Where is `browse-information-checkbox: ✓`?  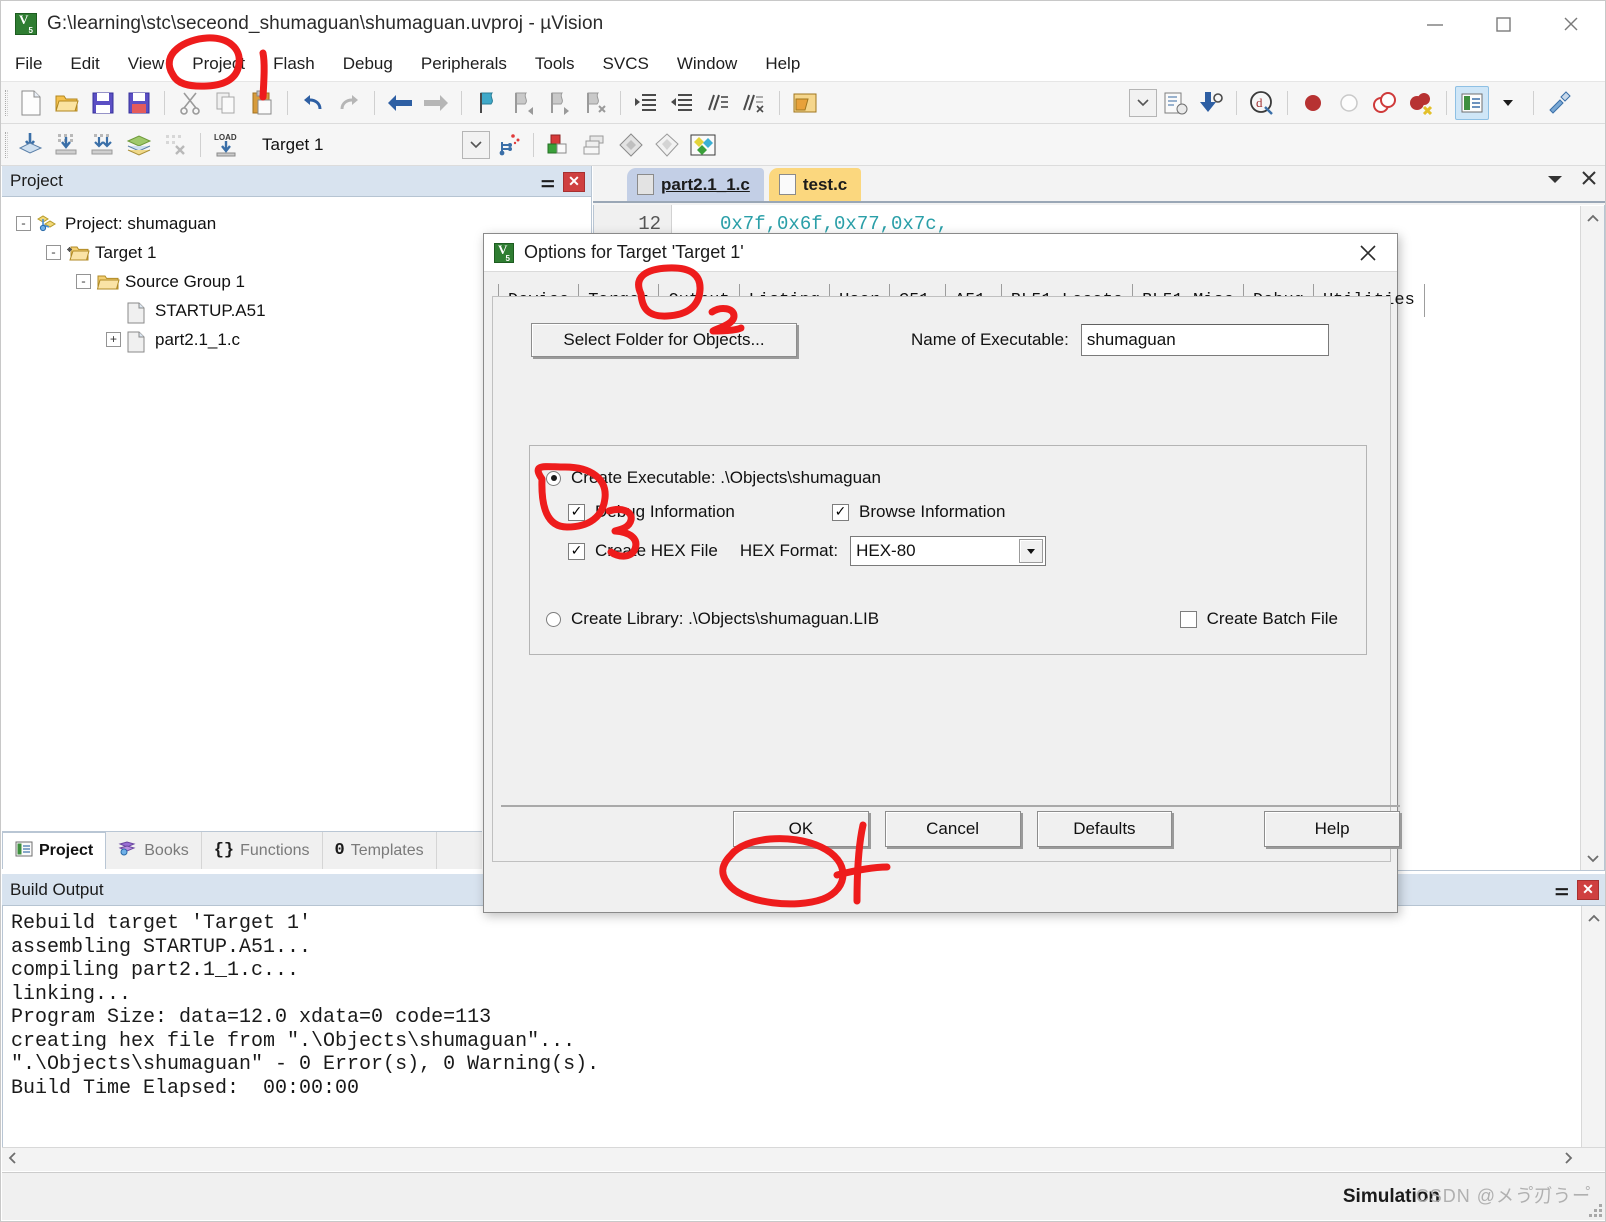
browse-information-checkbox: ✓ is located at coordinates (840, 512).